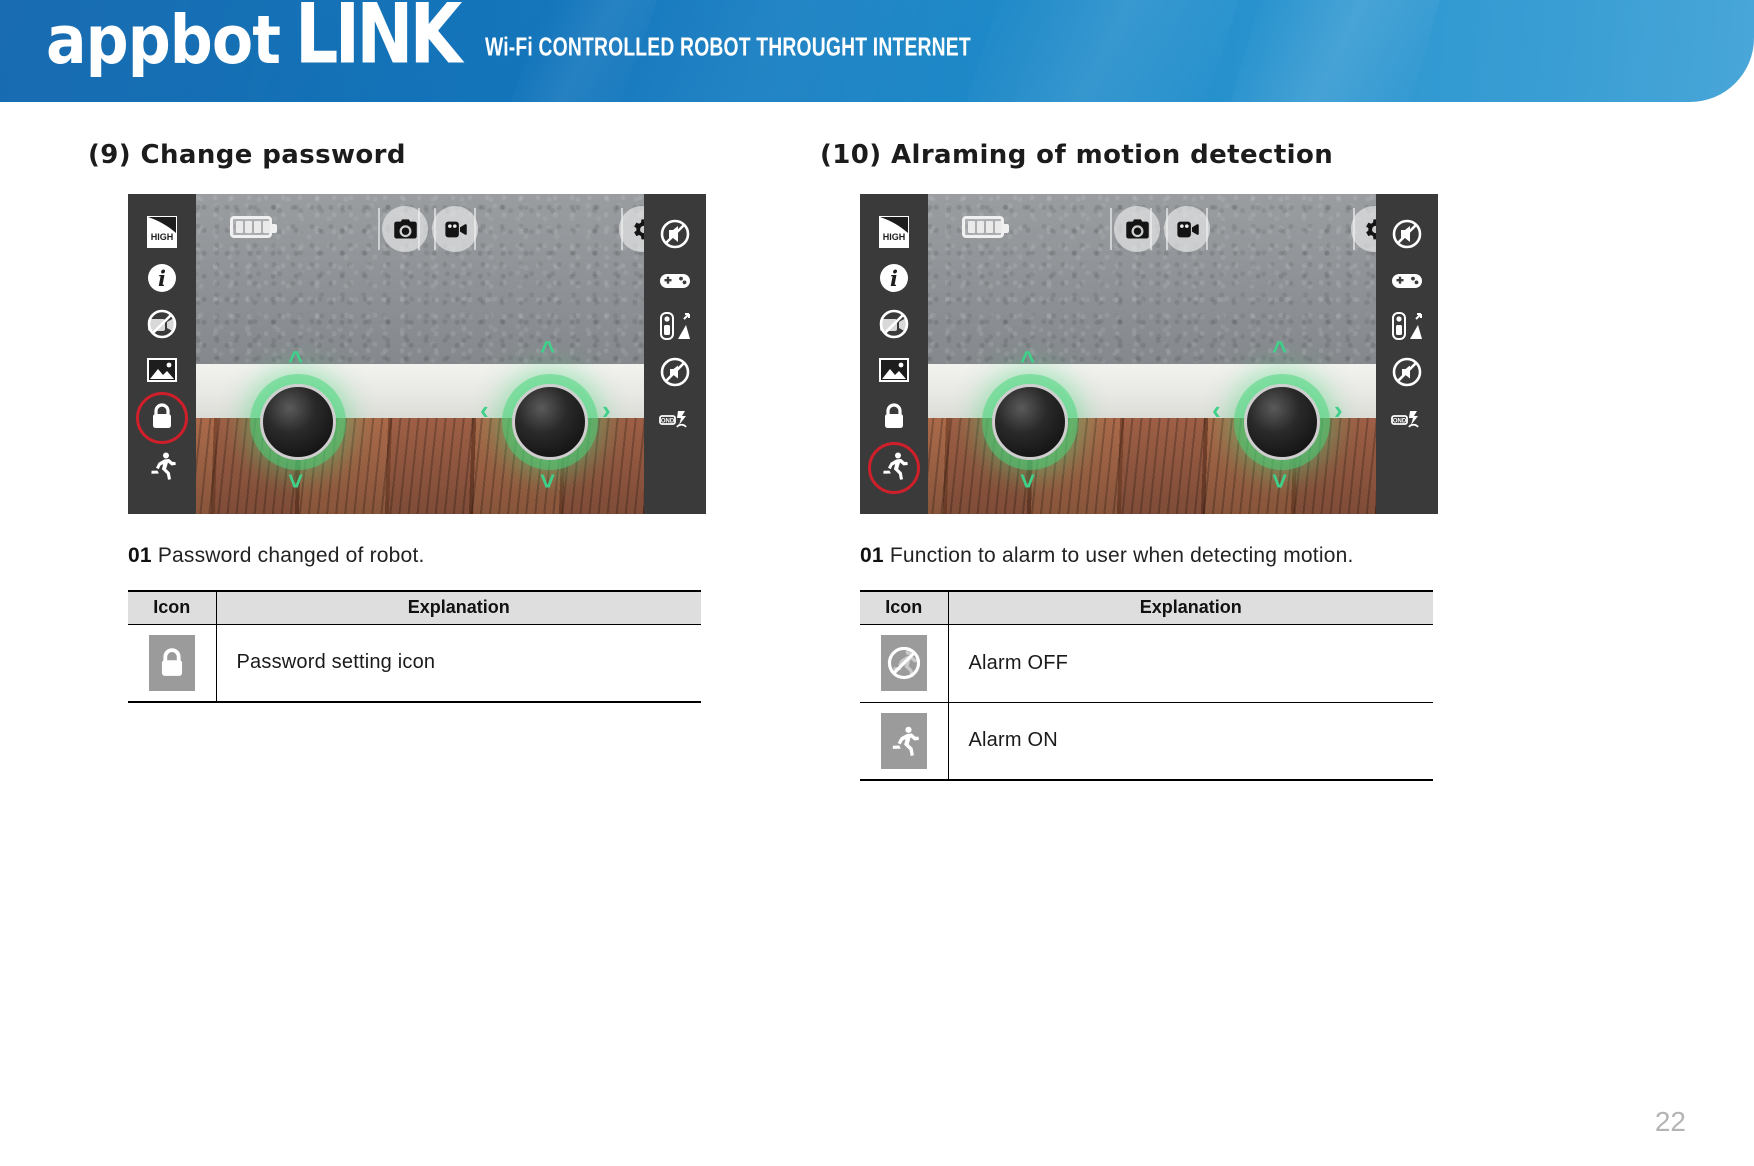 This screenshot has height=1166, width=1754. Describe the element at coordinates (163, 40) in the screenshot. I see `logo-appbot-text: appbot` at that location.